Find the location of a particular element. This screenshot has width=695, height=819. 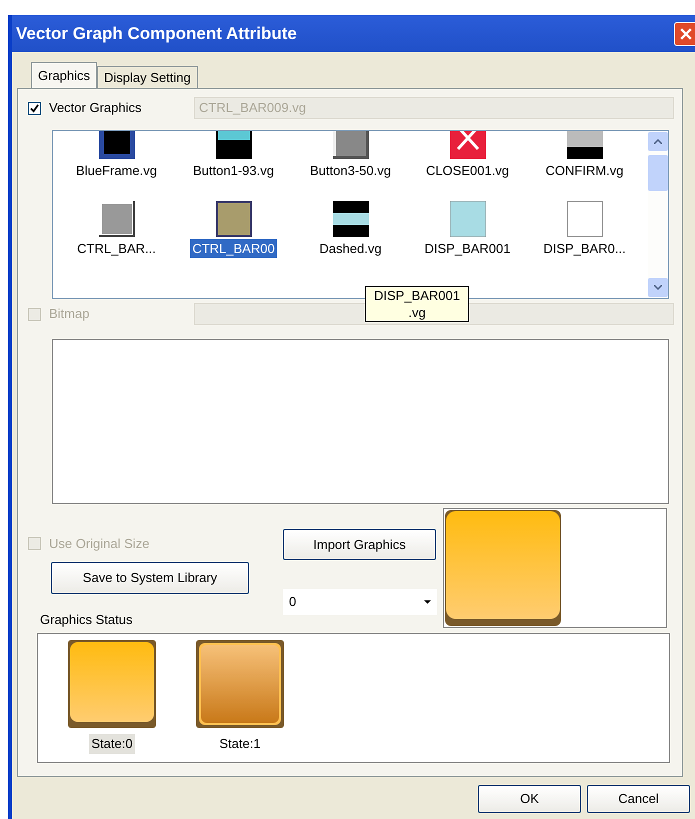

checkbox-label: Vector Graphics is located at coordinates (95, 108).